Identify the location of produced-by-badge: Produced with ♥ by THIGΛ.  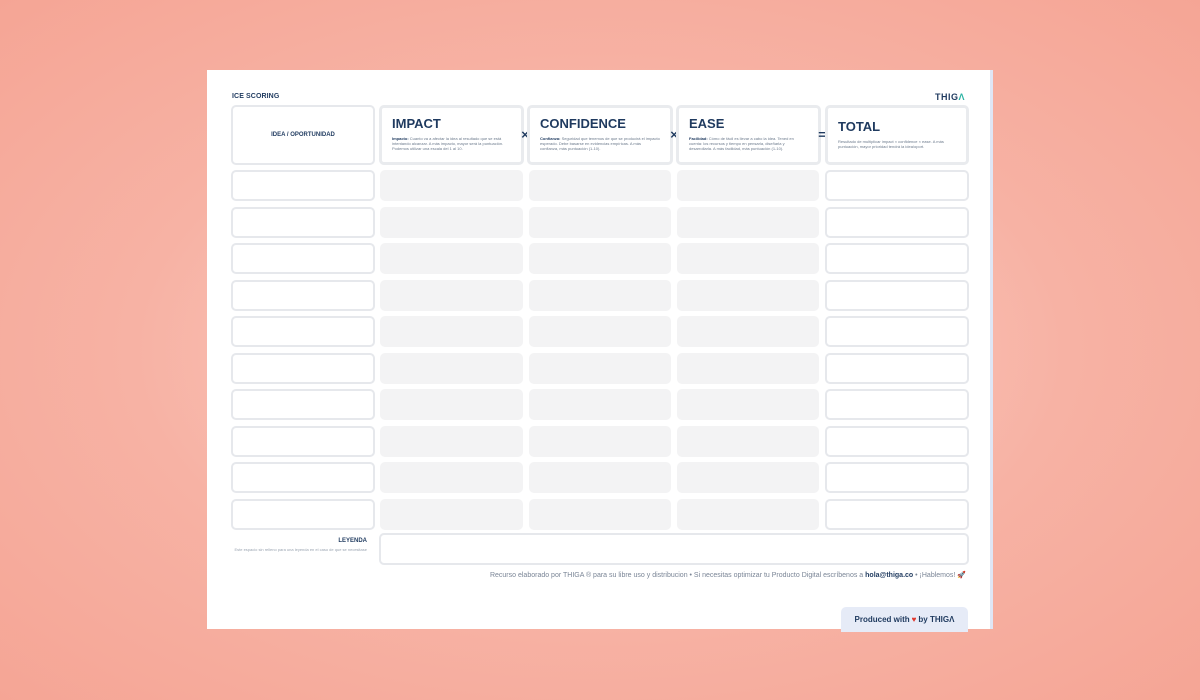
(904, 619).